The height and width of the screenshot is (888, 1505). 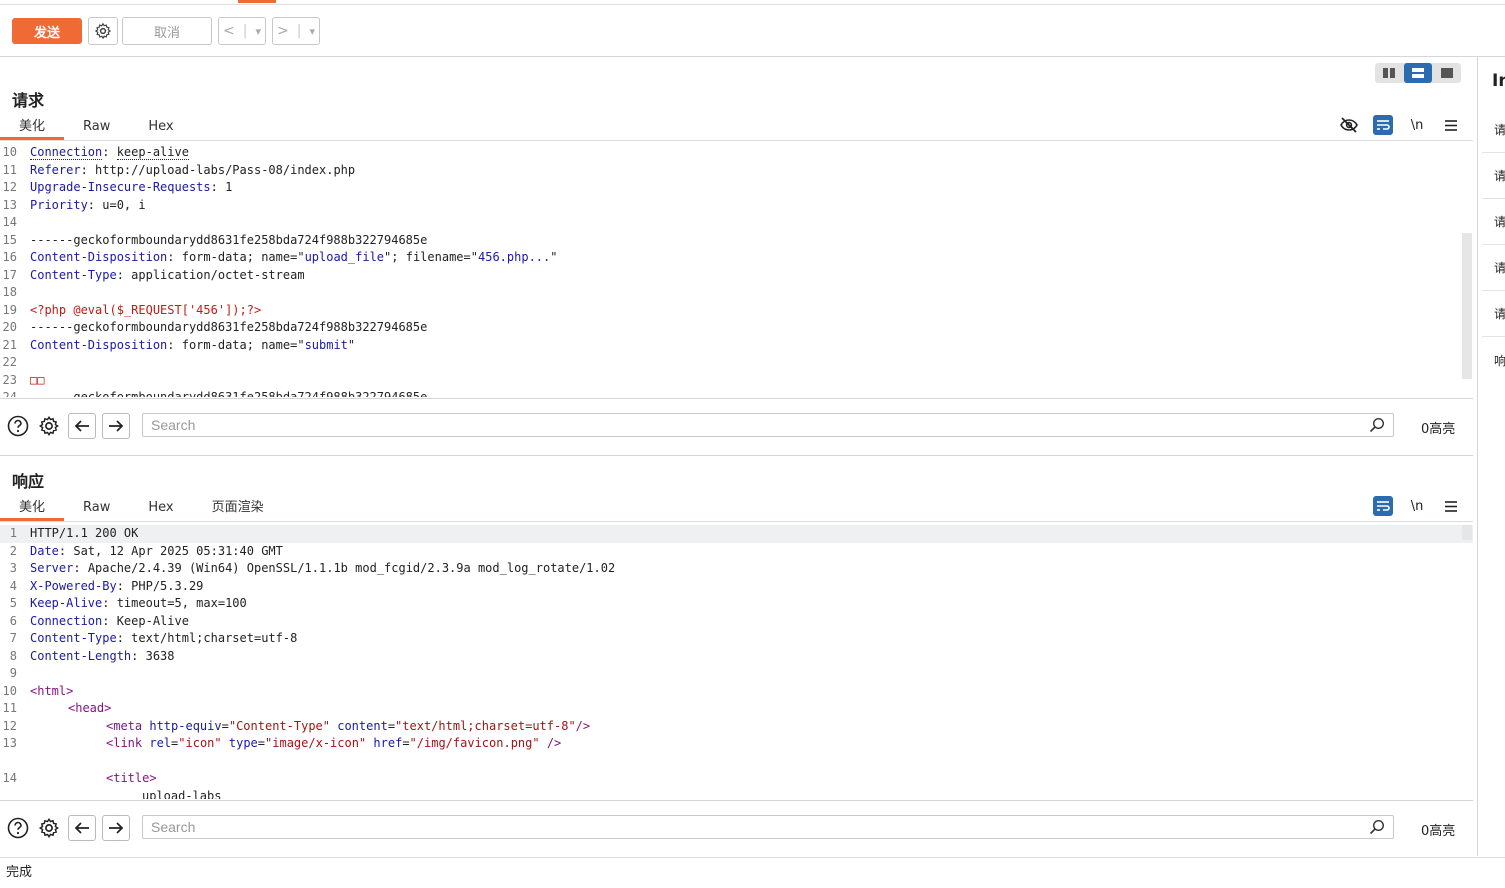 I want to click on tab-render: 页面渲染, so click(x=238, y=508).